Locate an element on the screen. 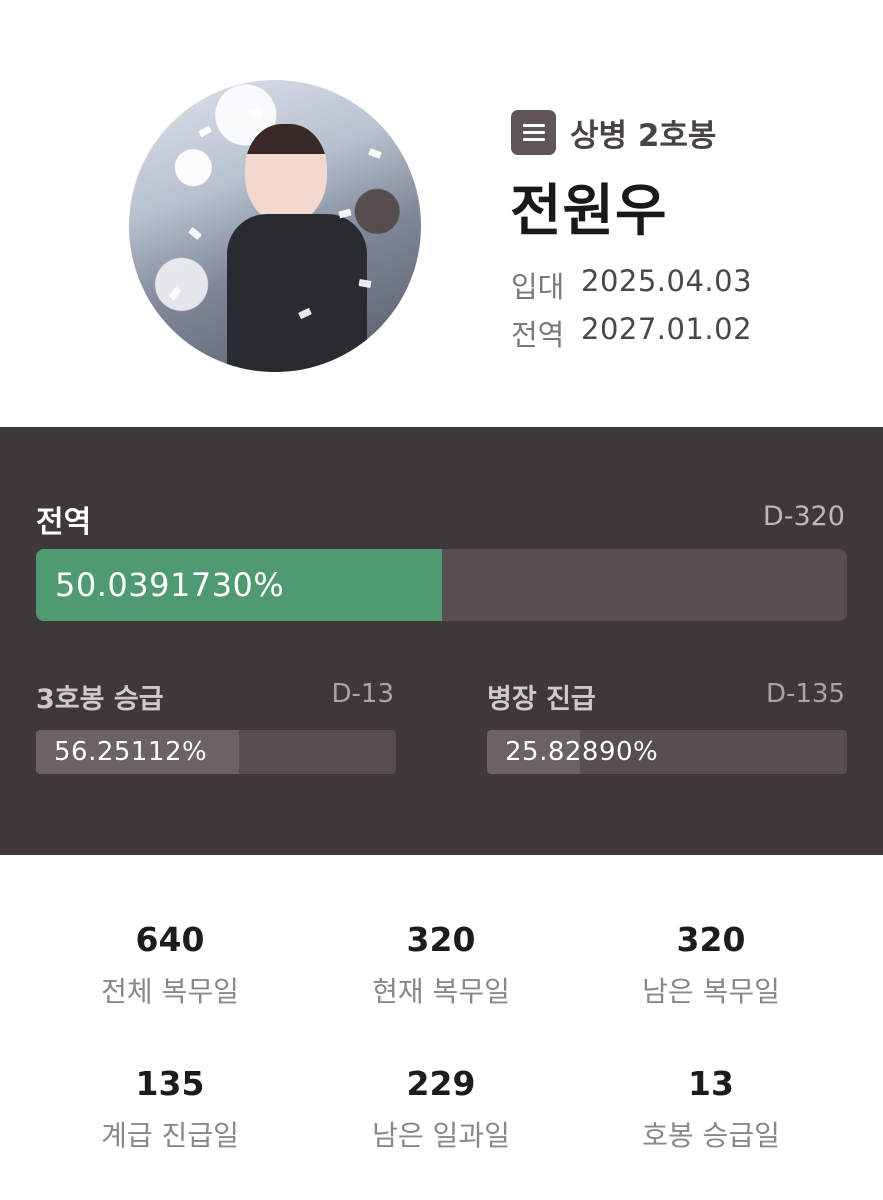 The width and height of the screenshot is (883, 1200). stat-label: 호봉 승급일 is located at coordinates (711, 1135).